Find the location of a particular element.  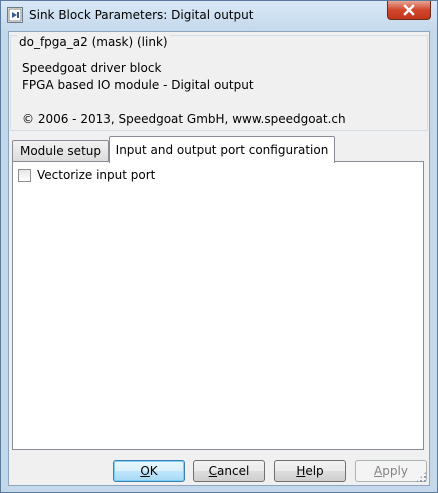

tab-label: Input and output port configuration is located at coordinates (222, 150).